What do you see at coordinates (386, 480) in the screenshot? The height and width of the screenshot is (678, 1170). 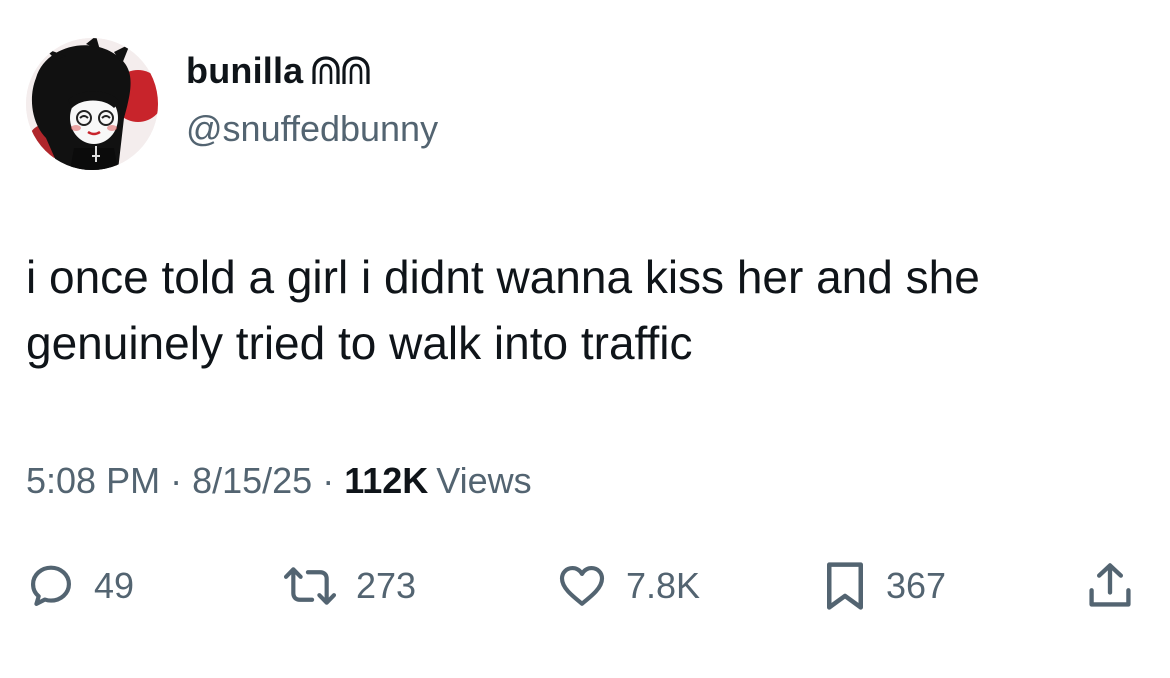 I see `views-count: 112K` at bounding box center [386, 480].